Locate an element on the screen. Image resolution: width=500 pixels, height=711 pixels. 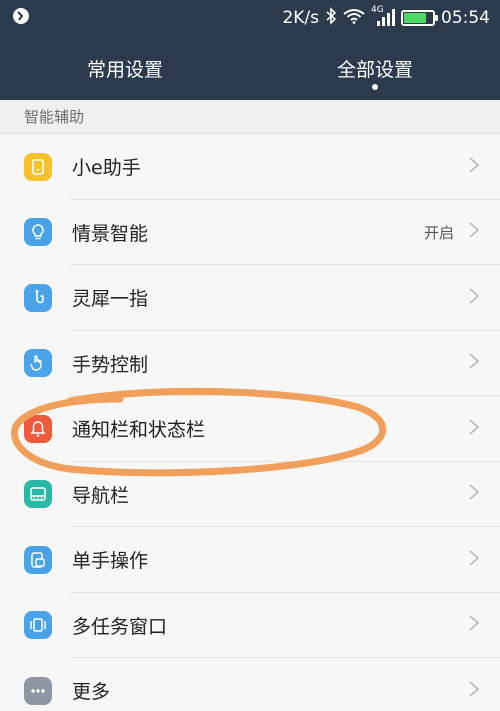
list-item: 小e助手 is located at coordinates (250, 167).